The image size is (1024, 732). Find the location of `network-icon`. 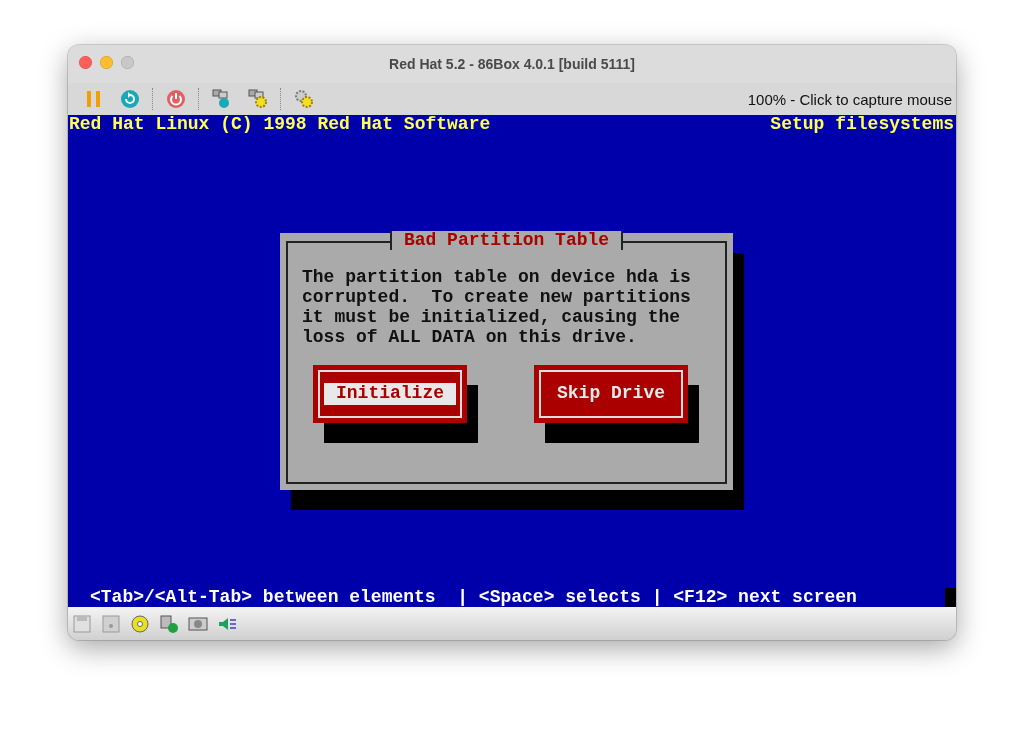

network-icon is located at coordinates (169, 623).